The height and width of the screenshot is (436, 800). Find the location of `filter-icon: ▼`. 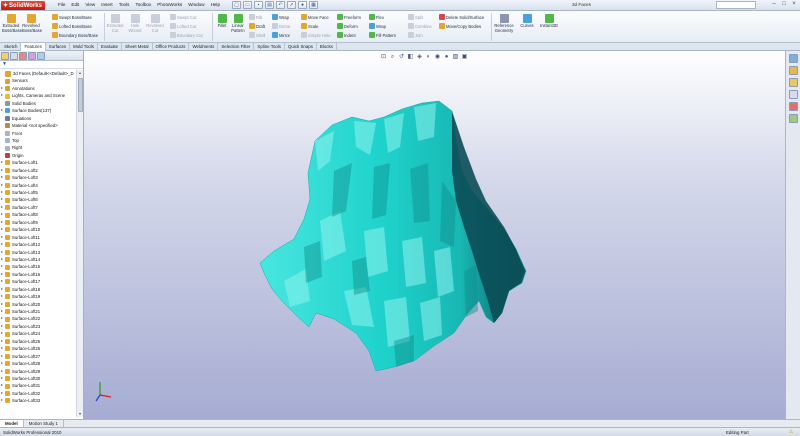

filter-icon: ▼ is located at coordinates (41, 65).